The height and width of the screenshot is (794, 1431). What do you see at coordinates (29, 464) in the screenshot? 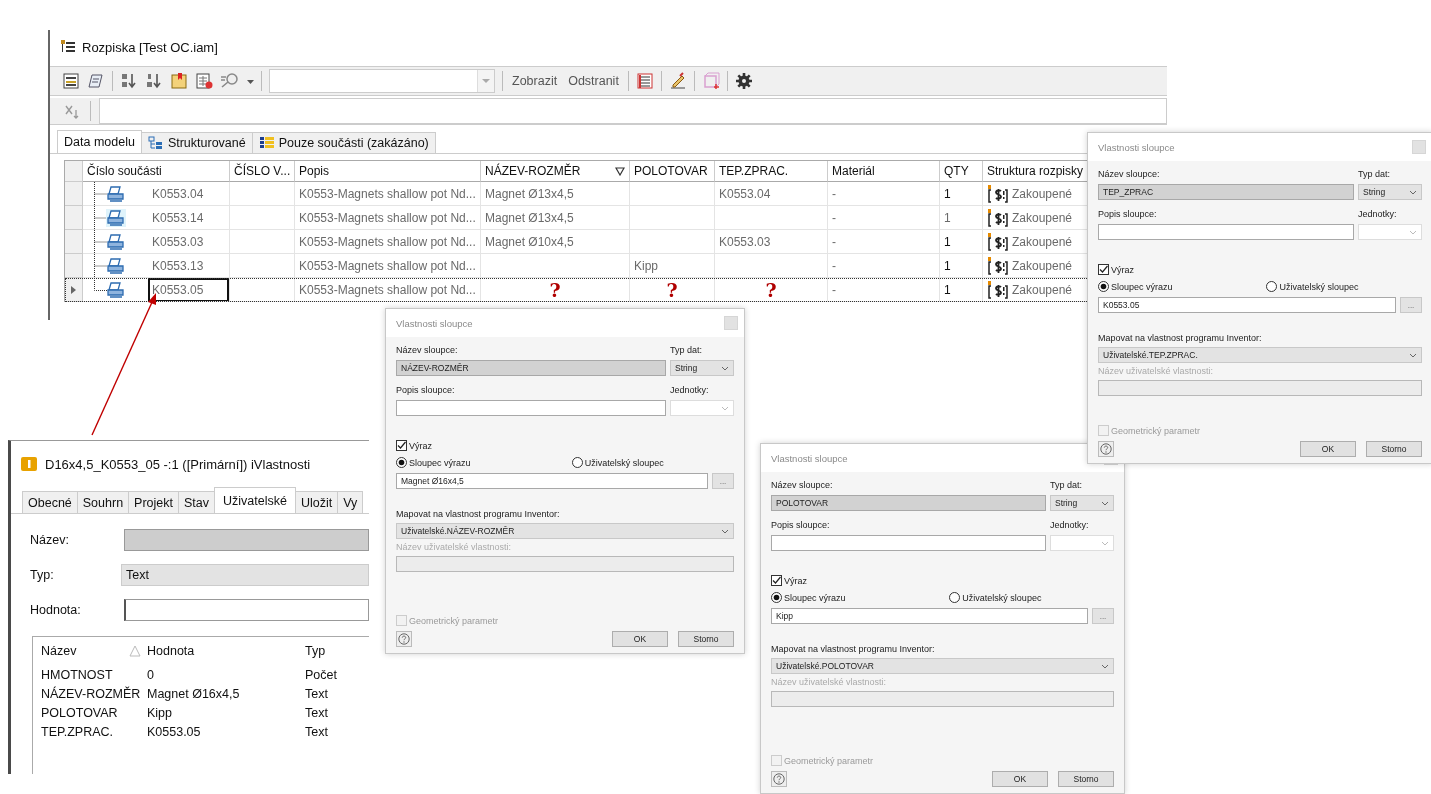
I see `app-icon` at bounding box center [29, 464].